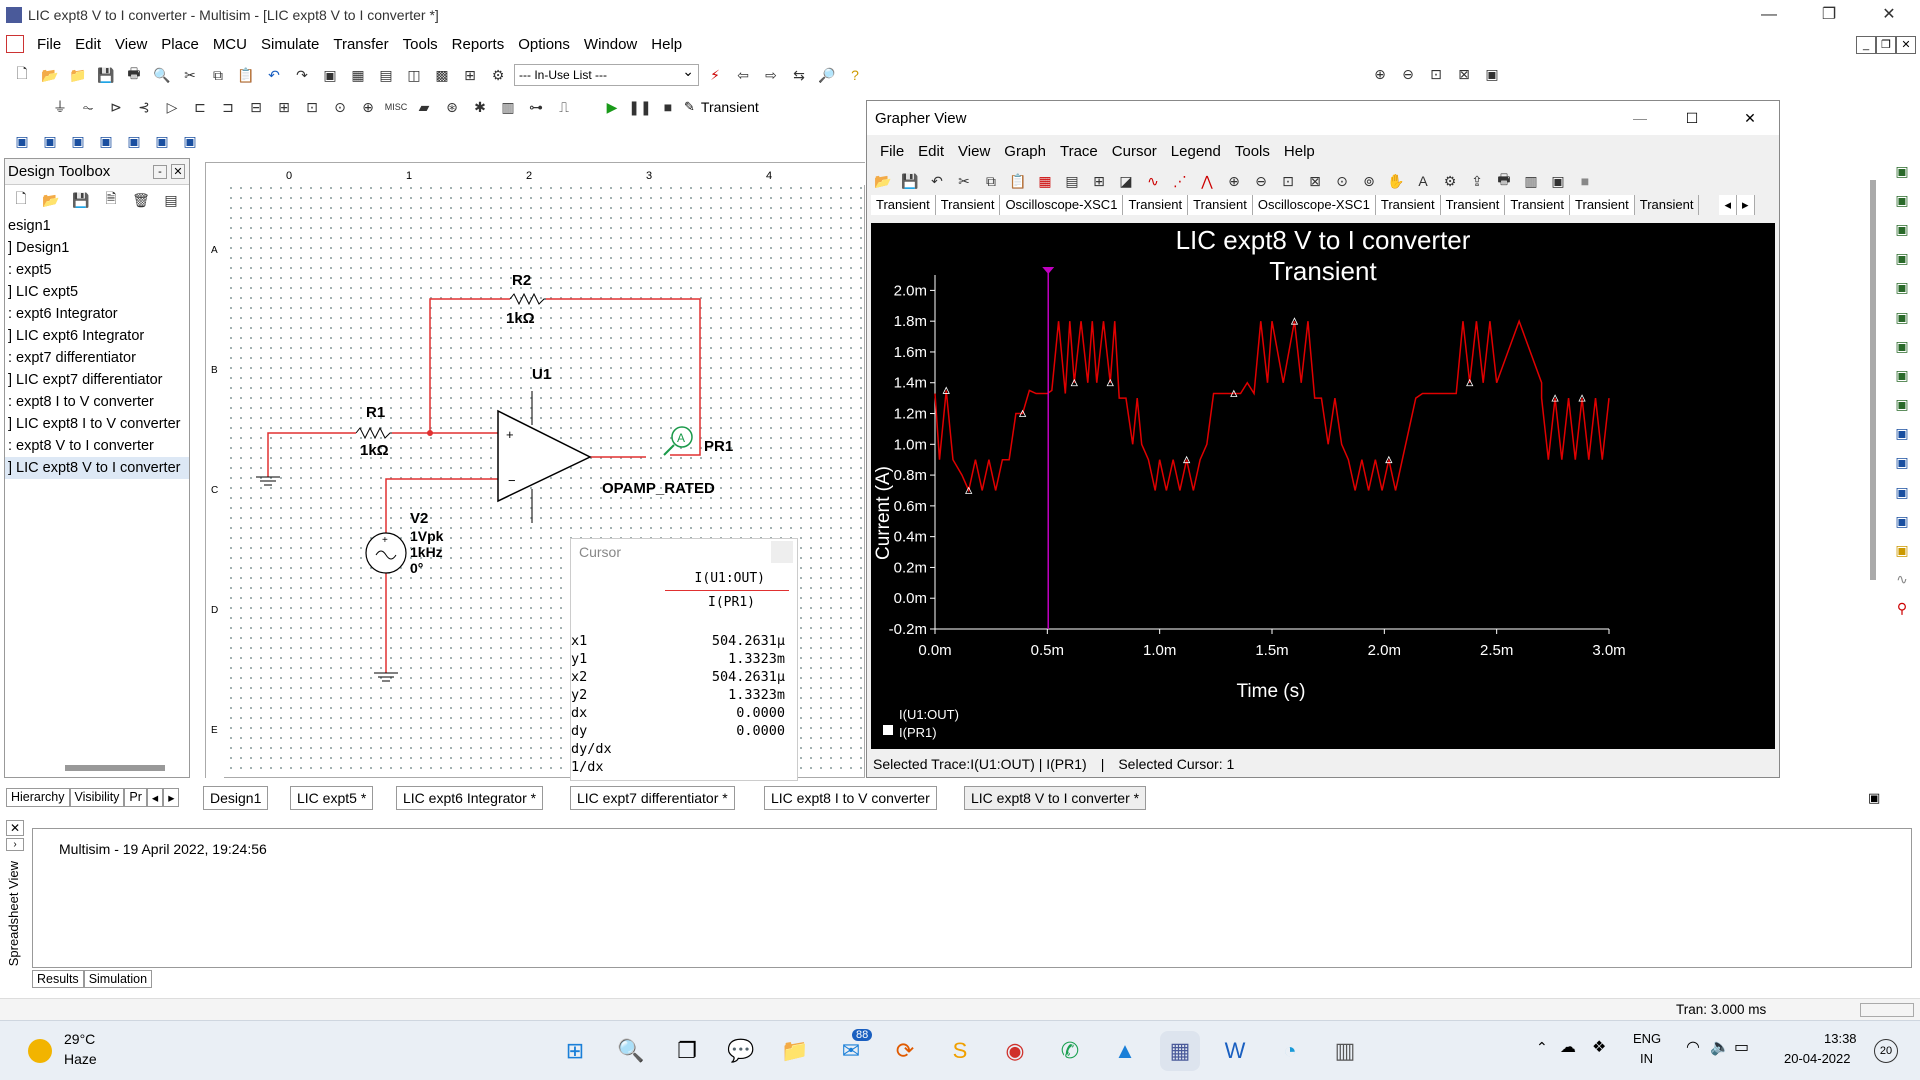 This screenshot has width=1920, height=1080. I want to click on indicator-icon: ⊙, so click(340, 107).